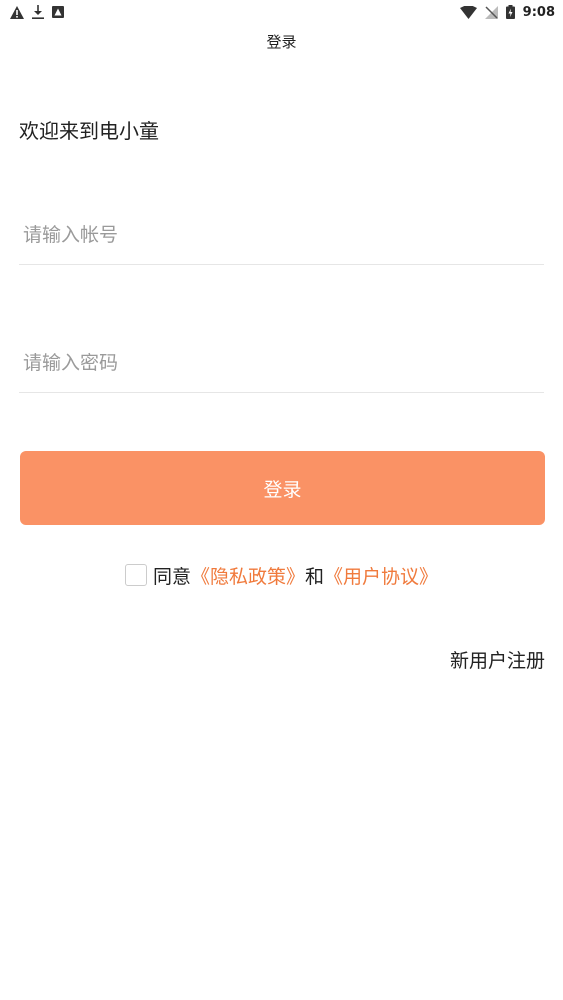 This screenshot has width=563, height=1000. I want to click on user-agreement-link: 《用户协议》, so click(381, 575).